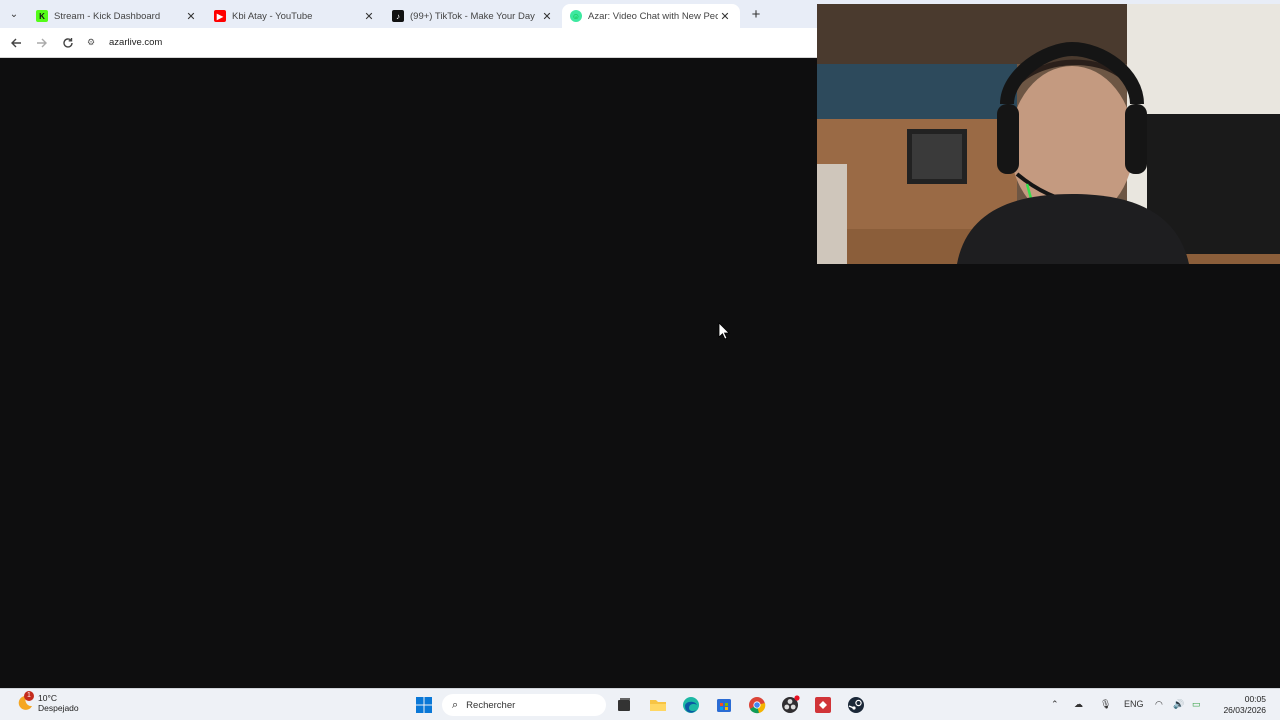  Describe the element at coordinates (658, 705) in the screenshot. I see `file-explorer-icon` at that location.